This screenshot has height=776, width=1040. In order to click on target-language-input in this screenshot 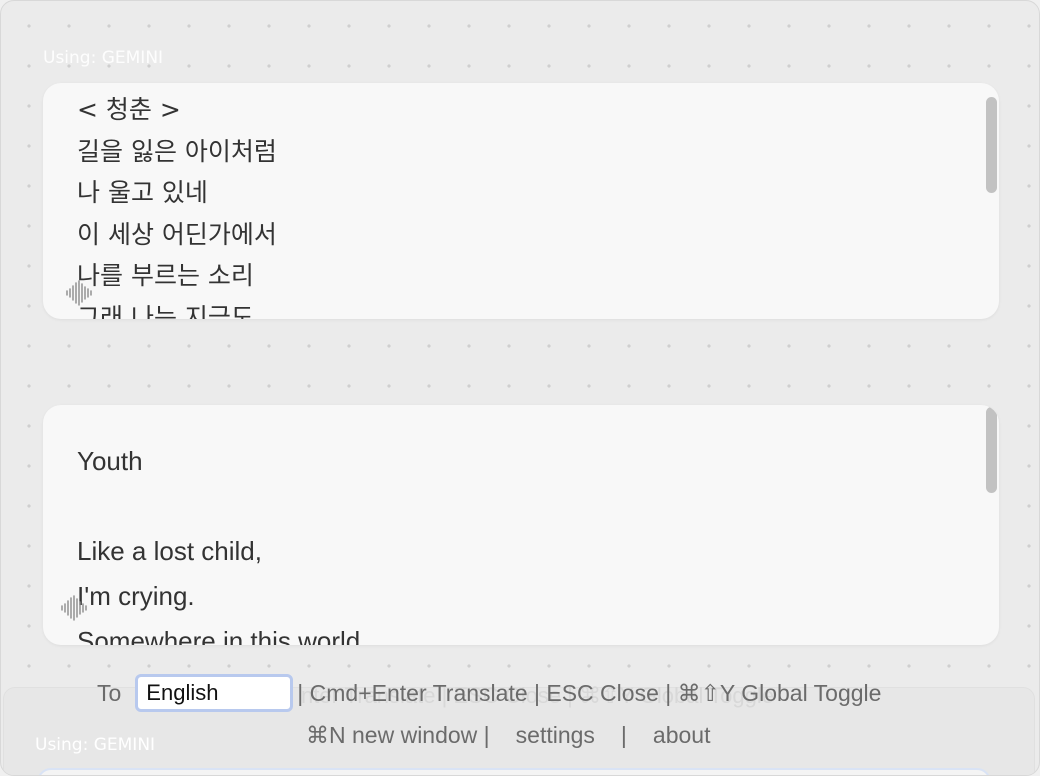, I will do `click(214, 693)`.